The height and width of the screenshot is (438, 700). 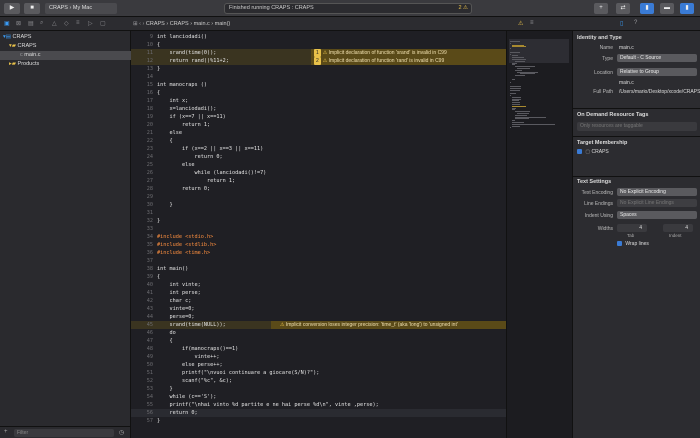 What do you see at coordinates (65, 55) in the screenshot?
I see `nav-item-file: c main.c` at bounding box center [65, 55].